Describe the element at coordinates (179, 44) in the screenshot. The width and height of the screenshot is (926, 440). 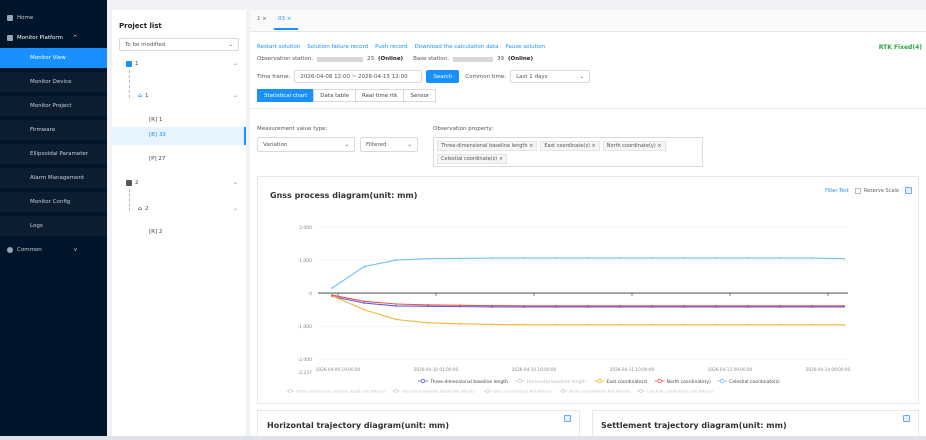
I see `project-filter-select: To be modified ⌄` at that location.